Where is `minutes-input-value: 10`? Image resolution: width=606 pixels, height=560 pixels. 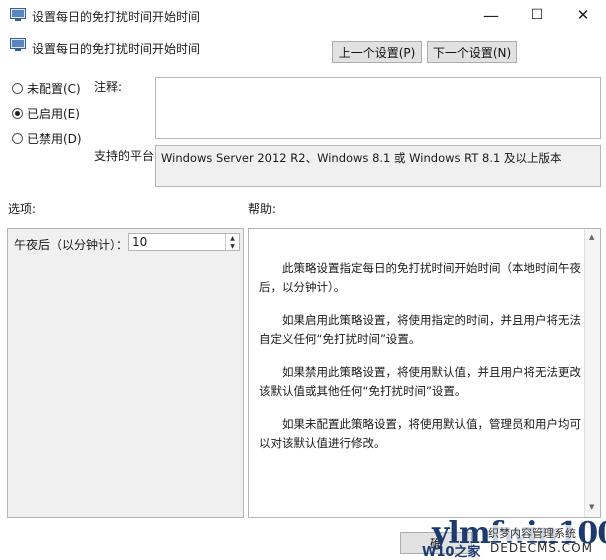
minutes-input-value: 10 is located at coordinates (140, 242).